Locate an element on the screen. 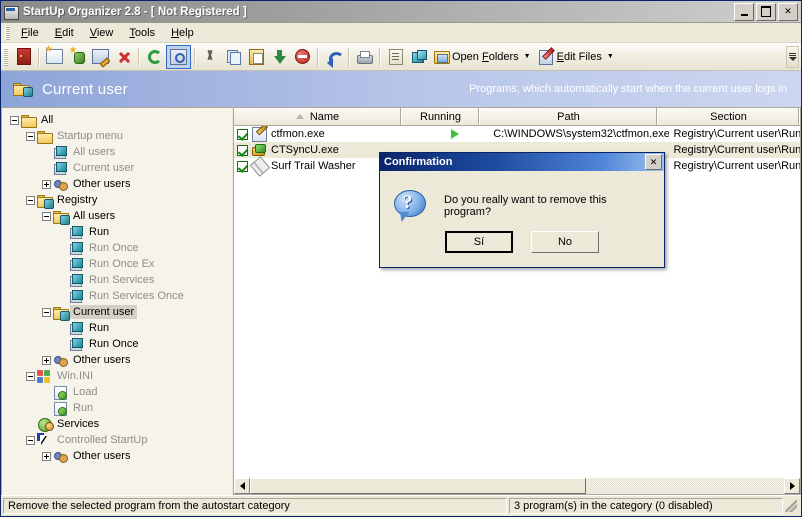  column-header-section: Section is located at coordinates (729, 116).